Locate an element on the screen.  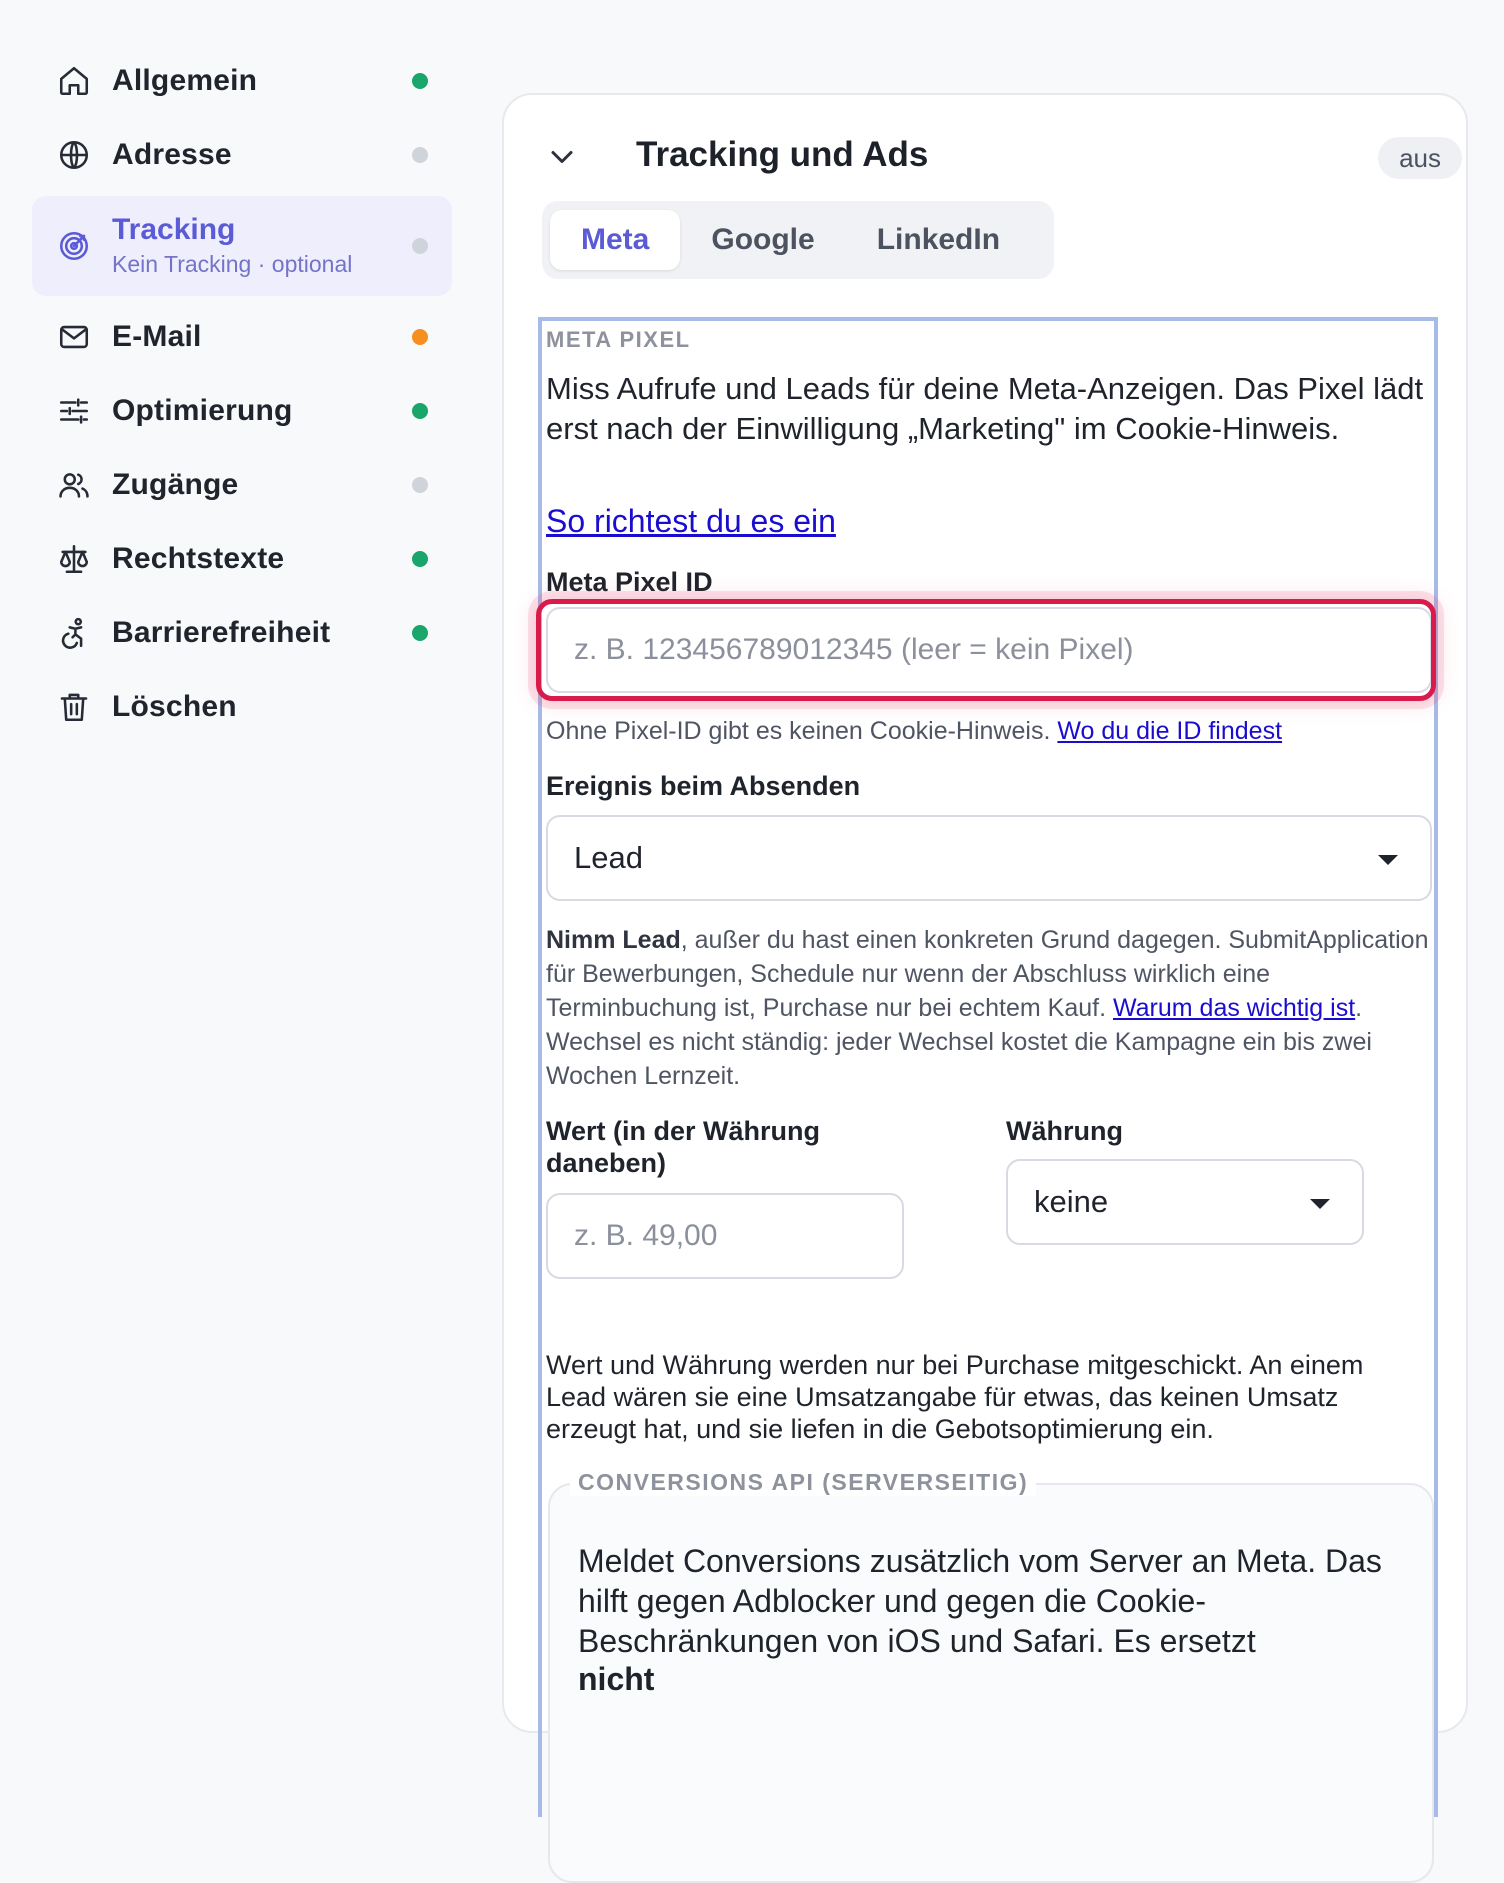
sidebar-item-optimierung: Optimierung is located at coordinates (242, 411).